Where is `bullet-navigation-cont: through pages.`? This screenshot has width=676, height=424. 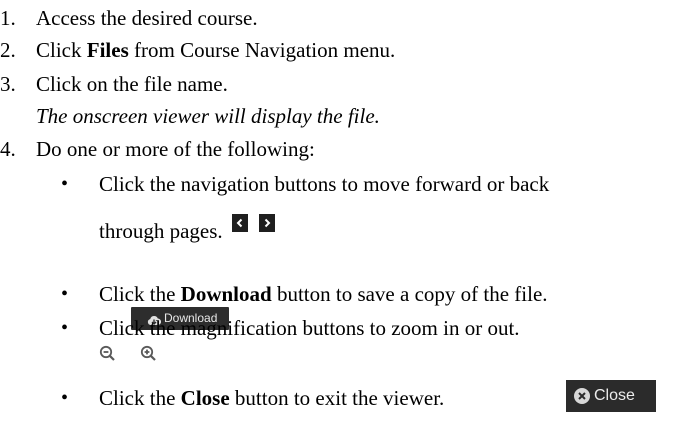 bullet-navigation-cont: through pages. is located at coordinates (187, 228).